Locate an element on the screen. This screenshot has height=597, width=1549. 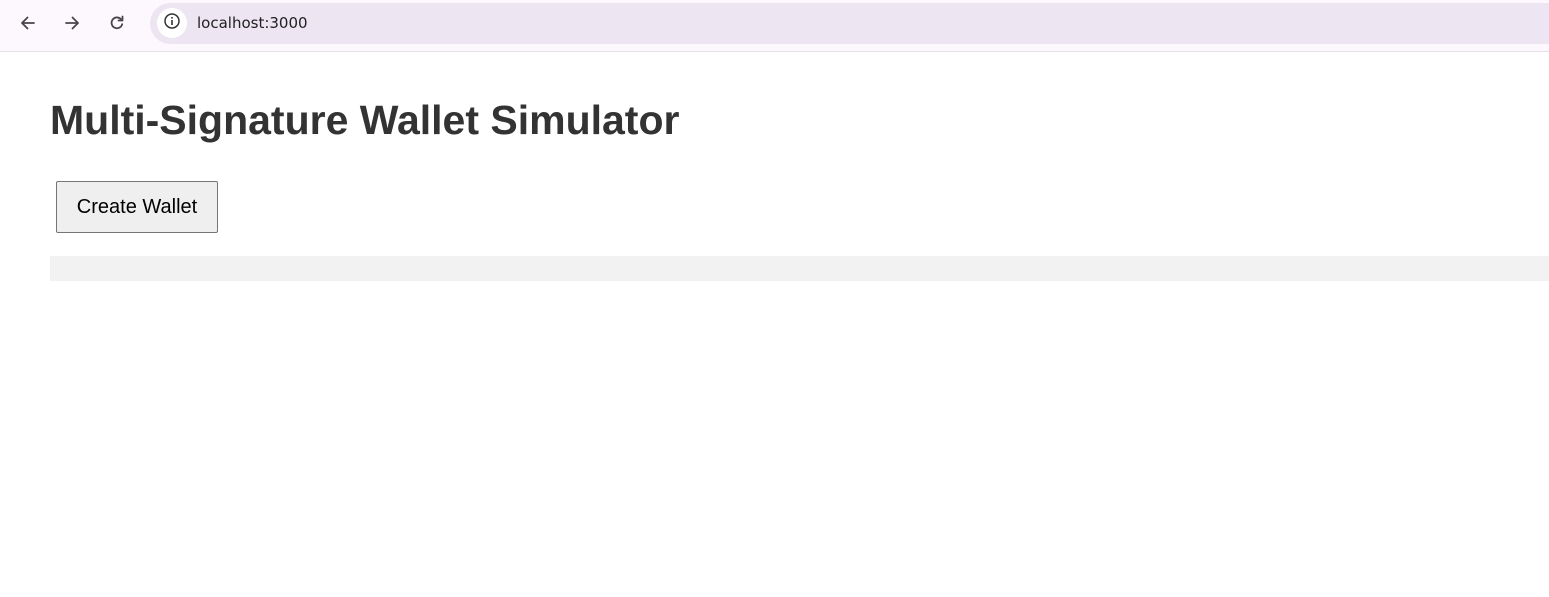
browser-toolbar: localhost:3000 is located at coordinates (774, 26).